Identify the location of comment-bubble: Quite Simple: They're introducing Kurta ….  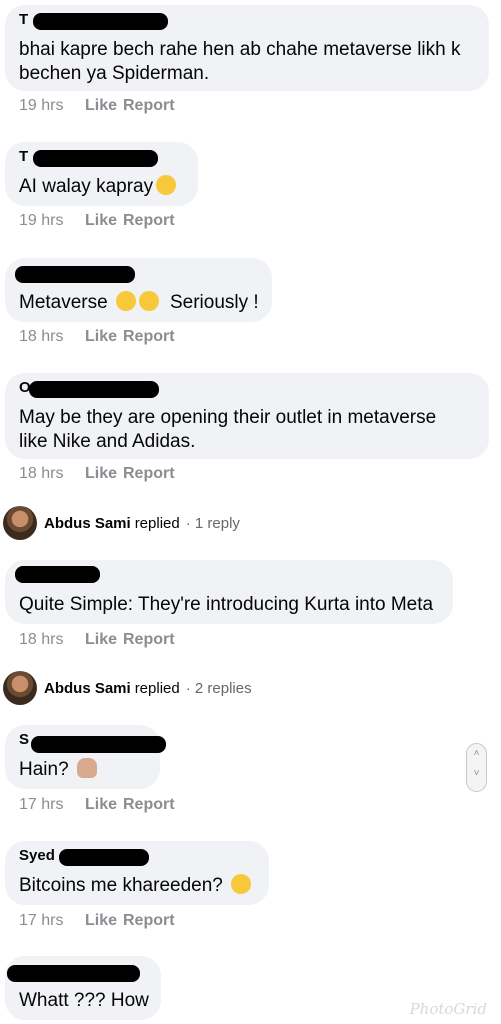
(229, 592).